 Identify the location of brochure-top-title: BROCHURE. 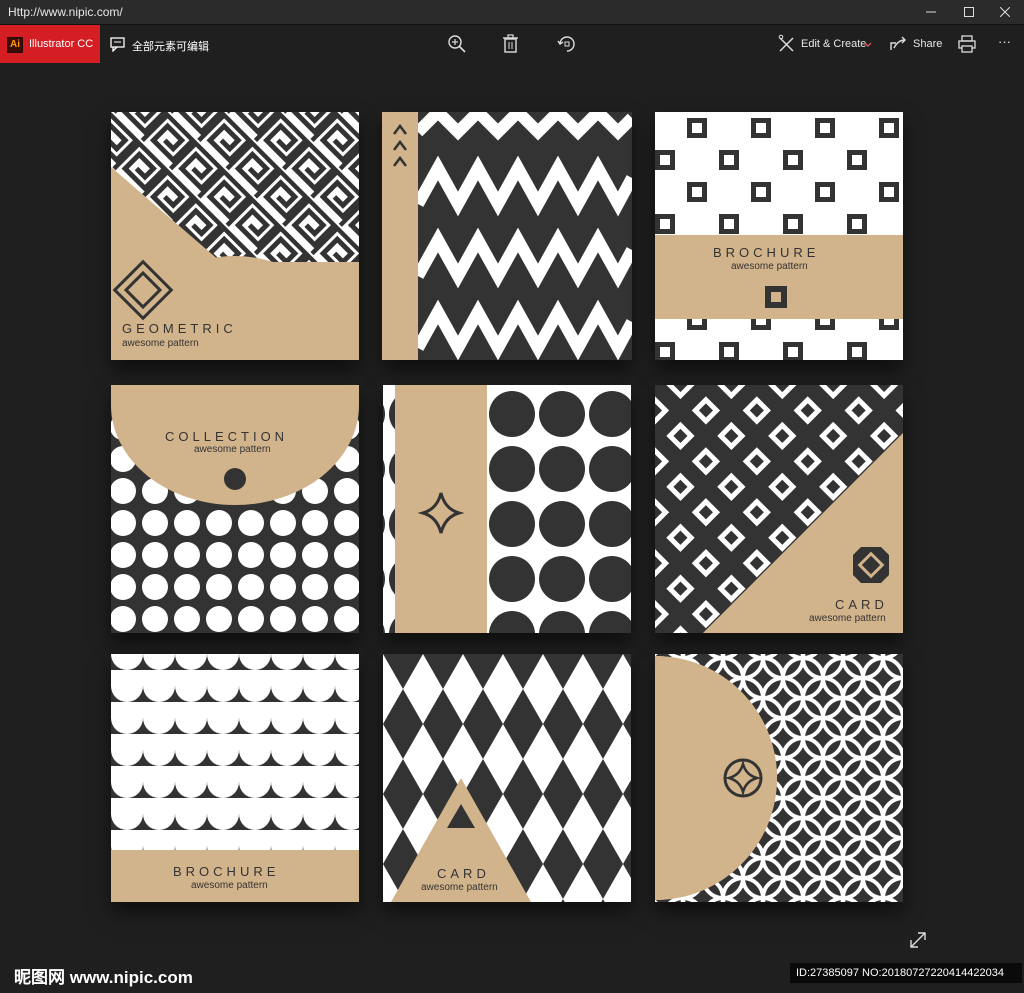
(766, 252).